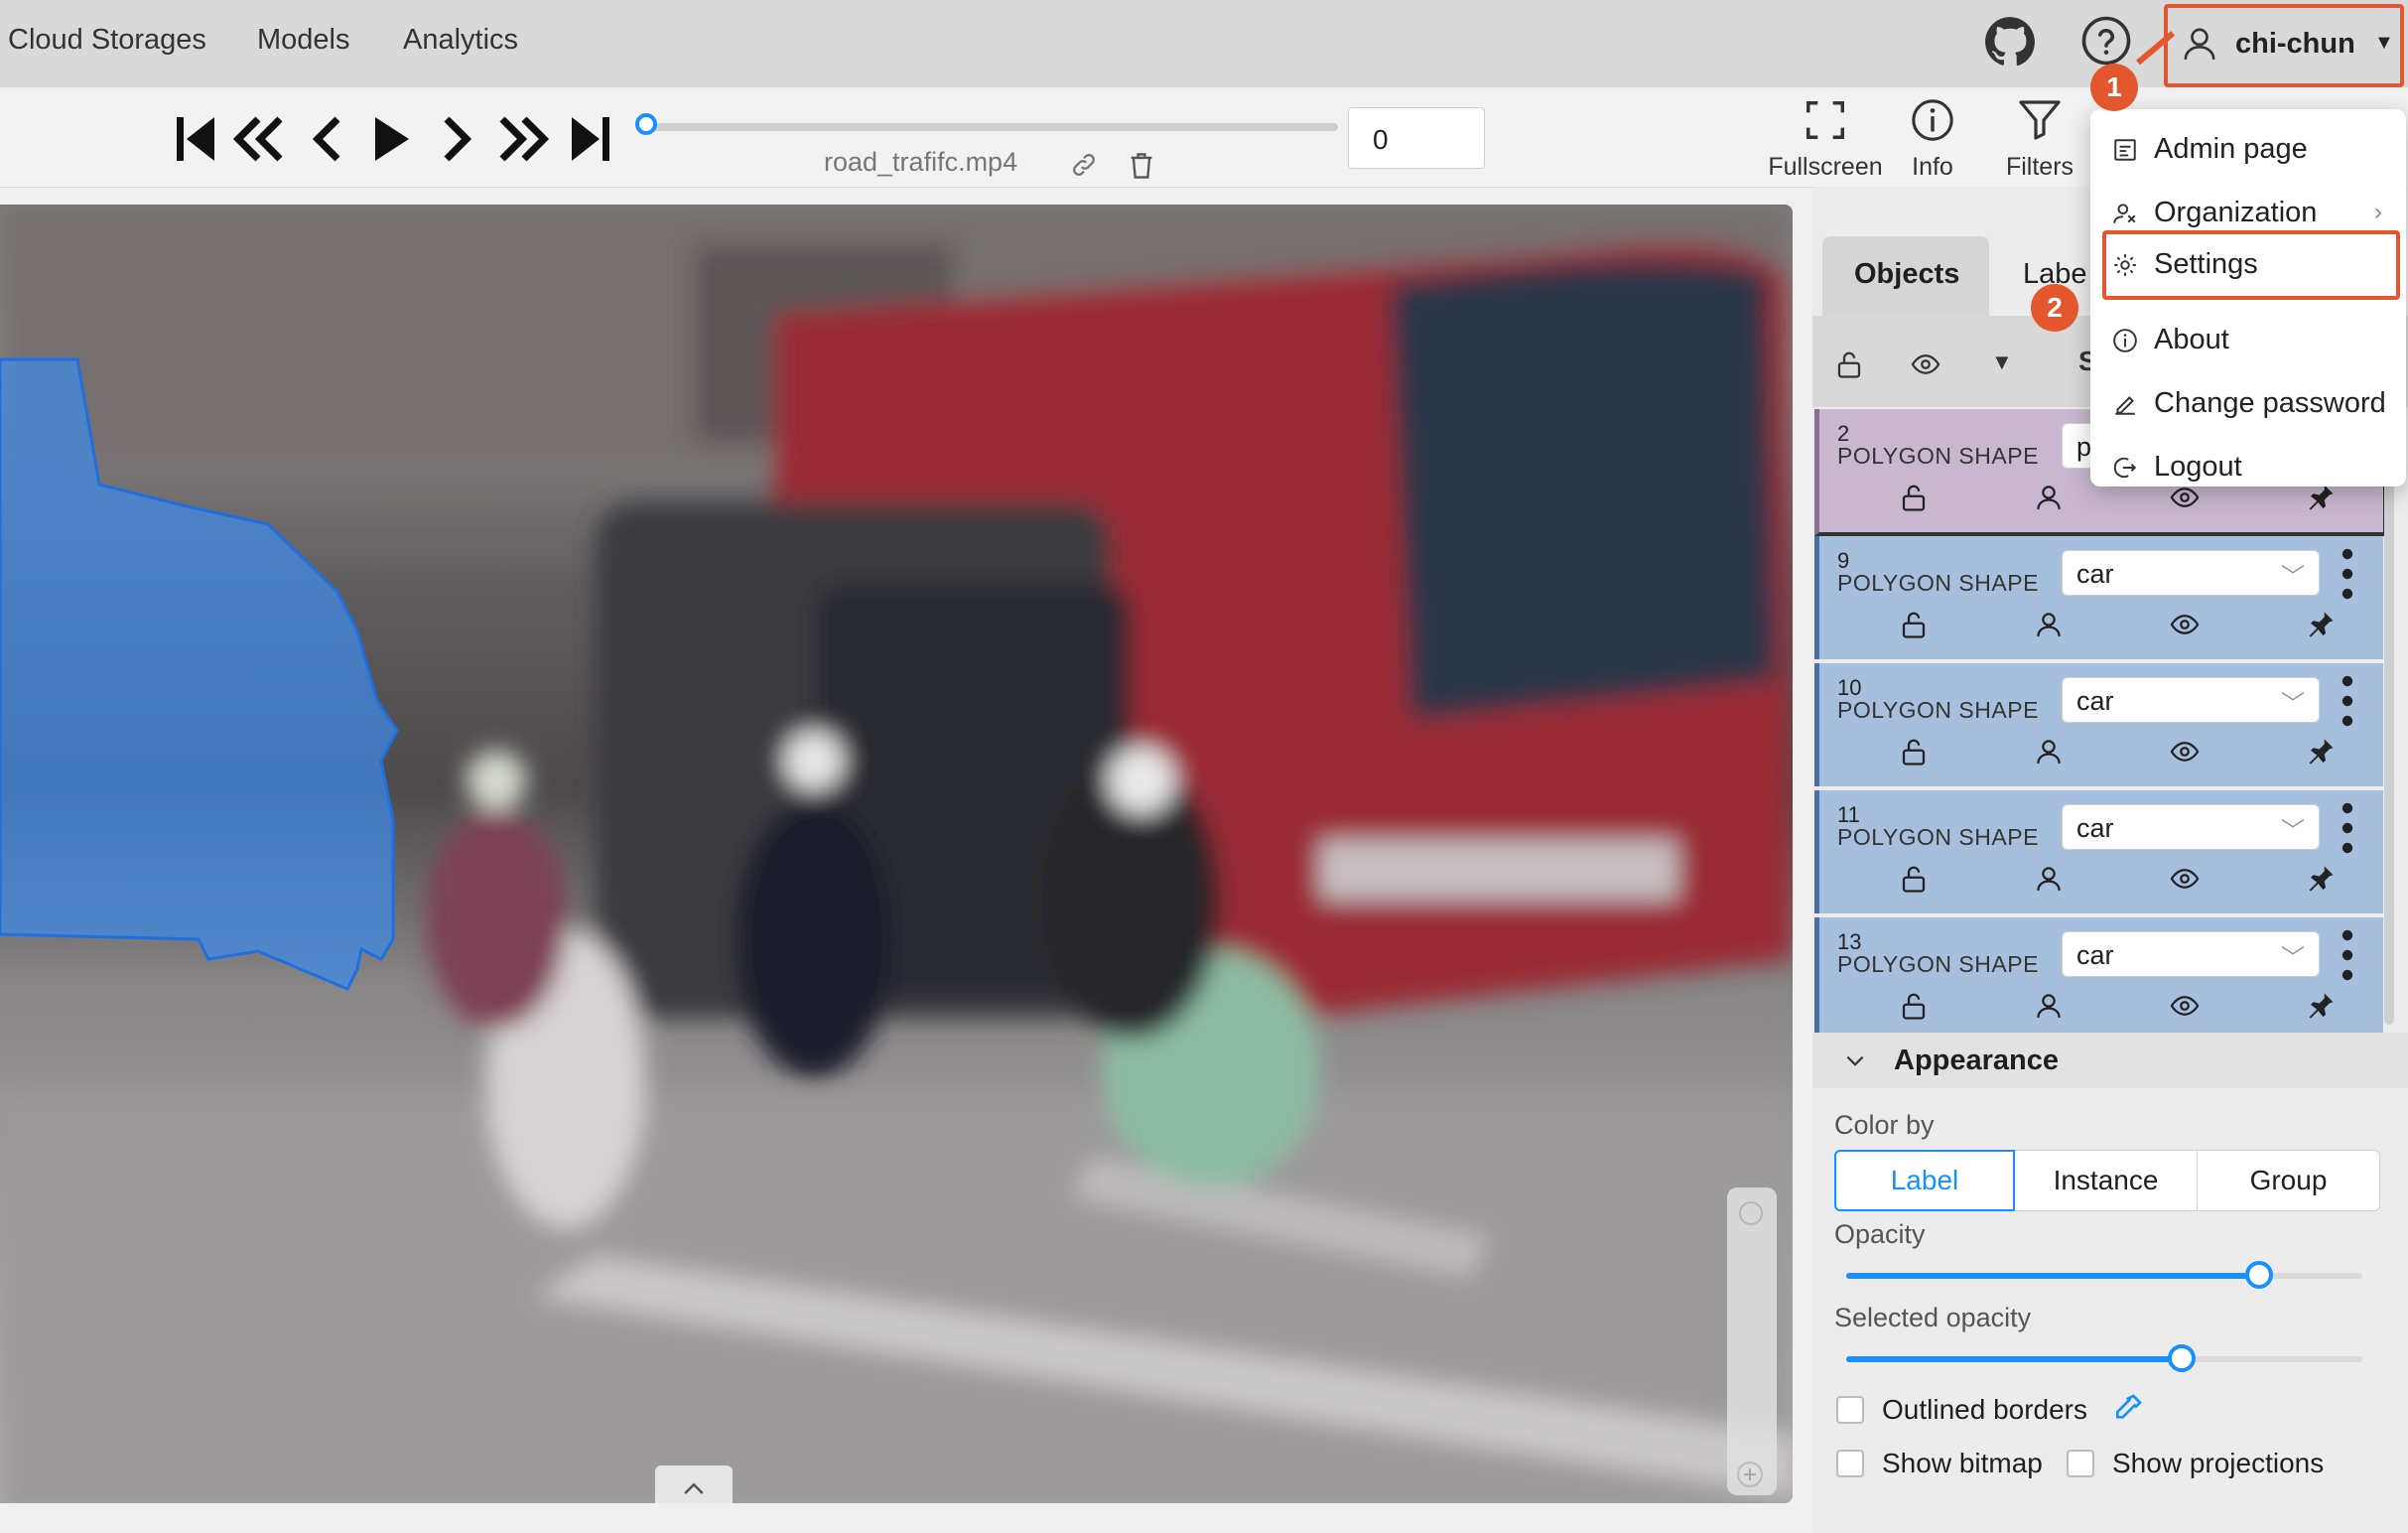 Image resolution: width=2408 pixels, height=1533 pixels. I want to click on expand-bottom-panel-button, so click(694, 1484).